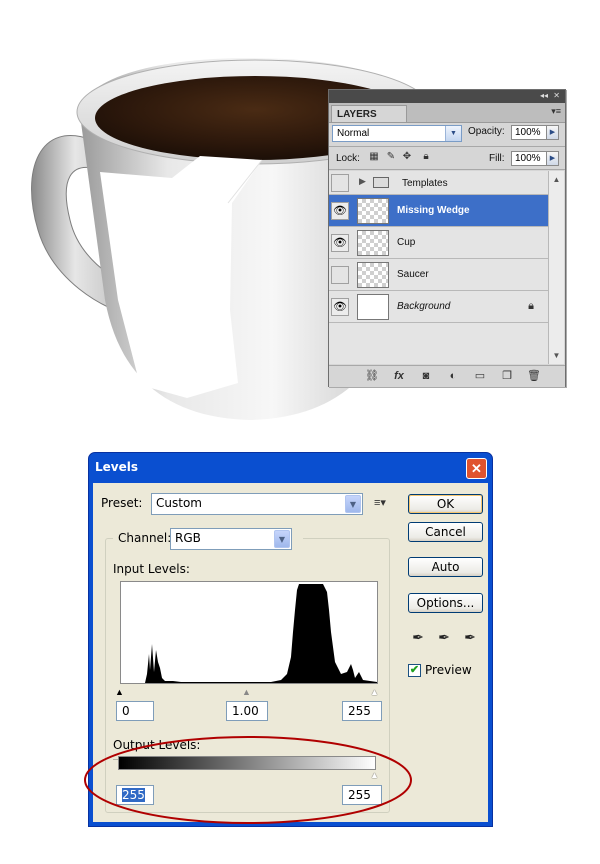 This screenshot has height=864, width=600. I want to click on cancel-button: Cancel, so click(445, 532).